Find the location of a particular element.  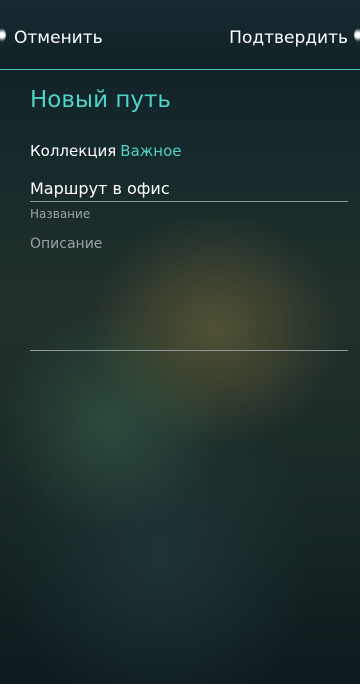

right-edge-indicator is located at coordinates (357, 35).